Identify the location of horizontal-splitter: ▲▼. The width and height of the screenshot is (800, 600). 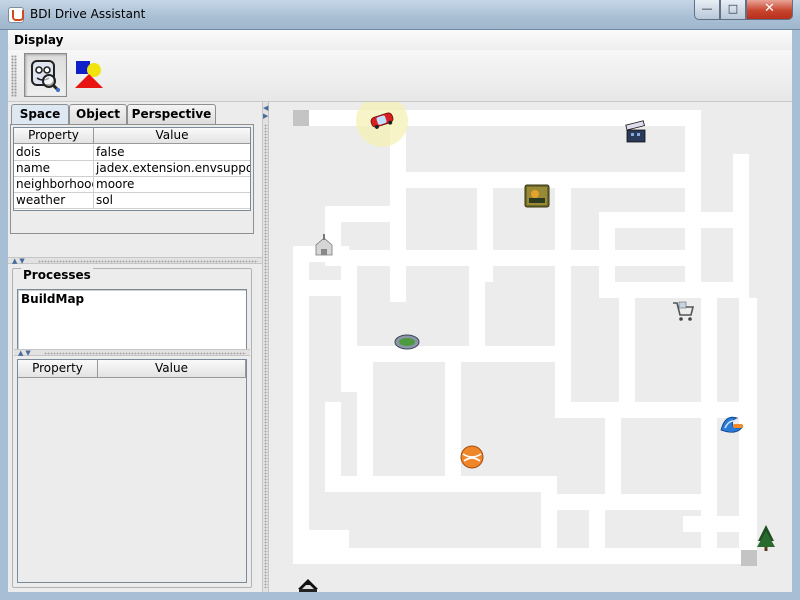
(135, 261).